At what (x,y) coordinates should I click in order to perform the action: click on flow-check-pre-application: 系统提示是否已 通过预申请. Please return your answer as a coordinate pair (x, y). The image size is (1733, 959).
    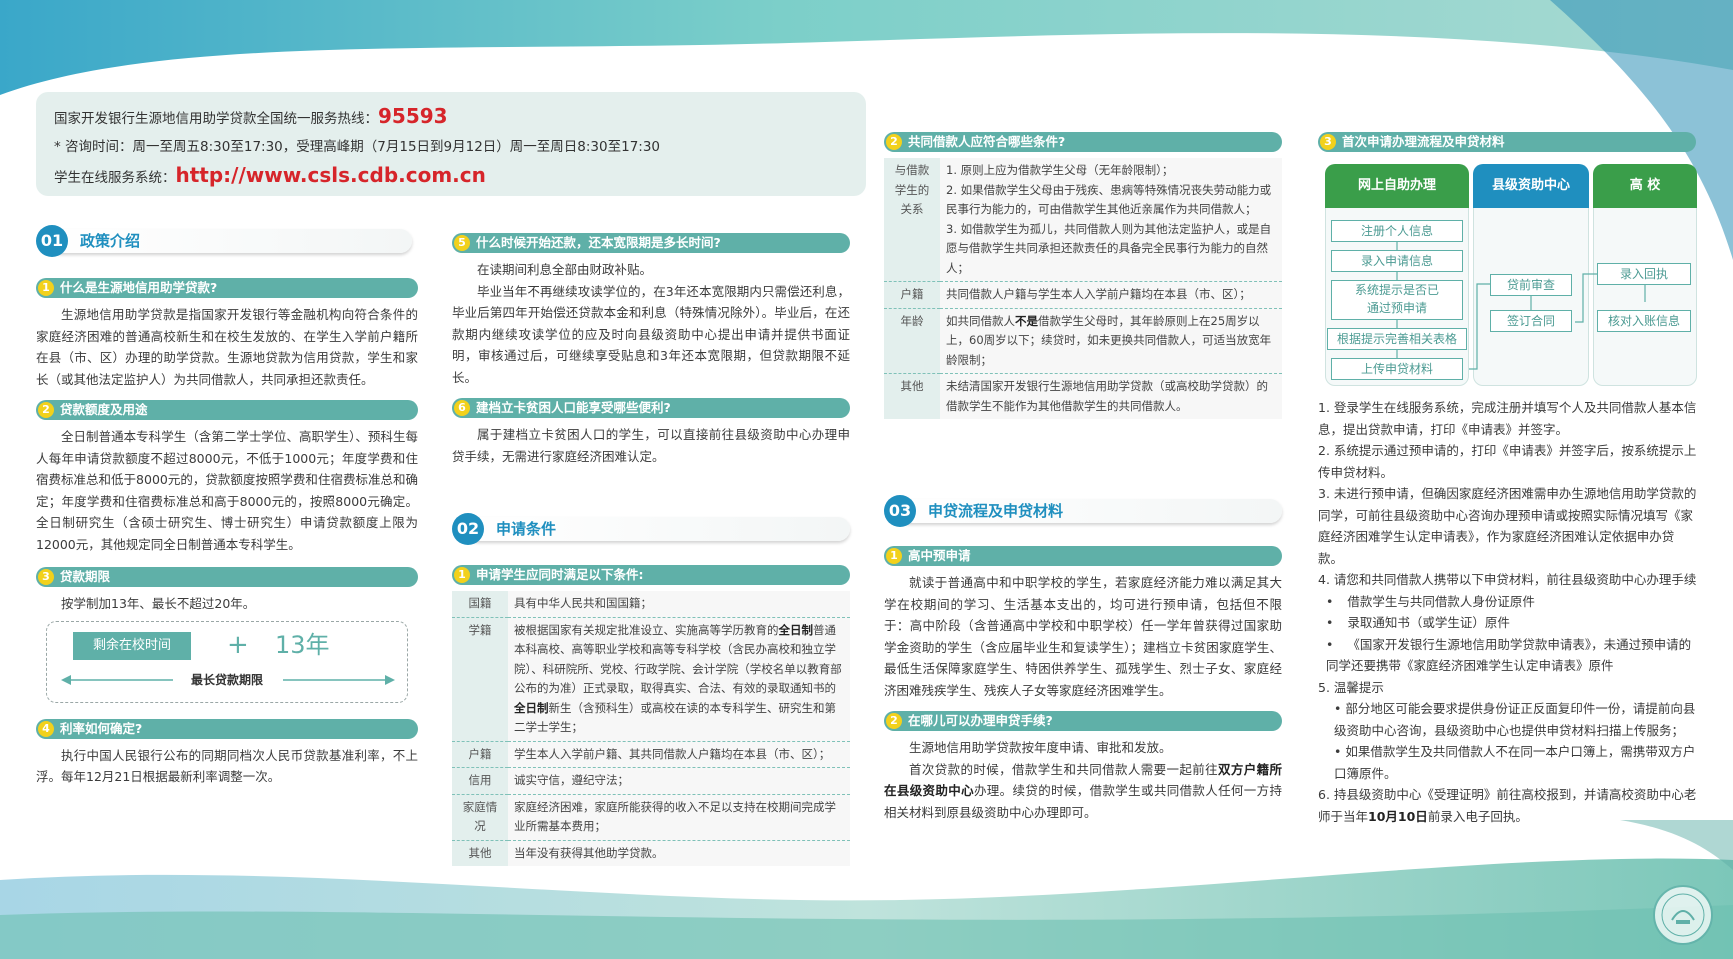
    Looking at the image, I should click on (1397, 300).